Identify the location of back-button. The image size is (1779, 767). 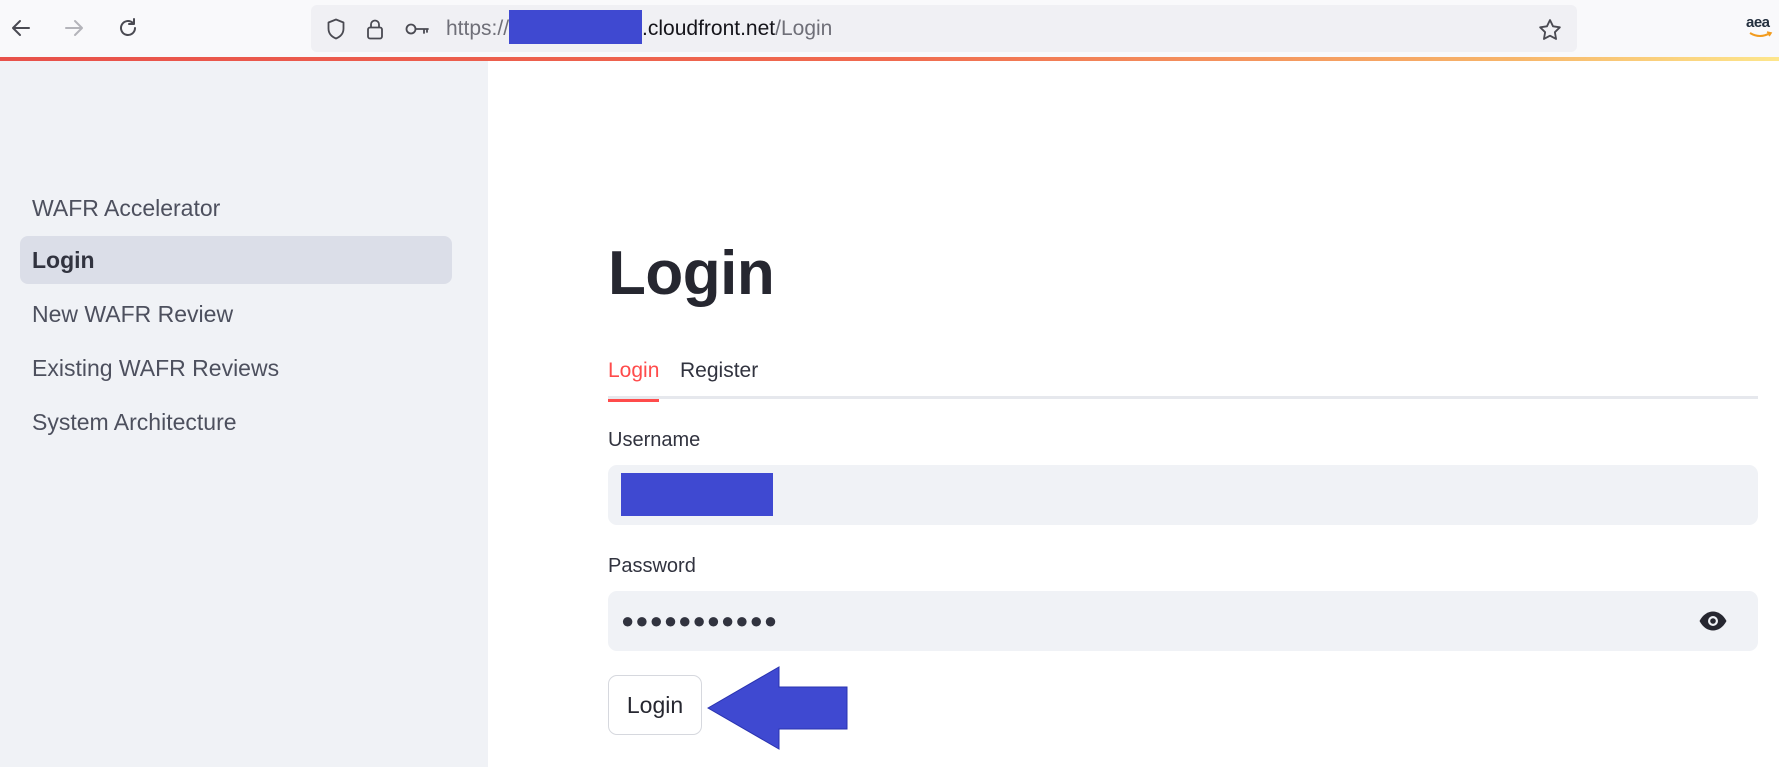
(21, 28).